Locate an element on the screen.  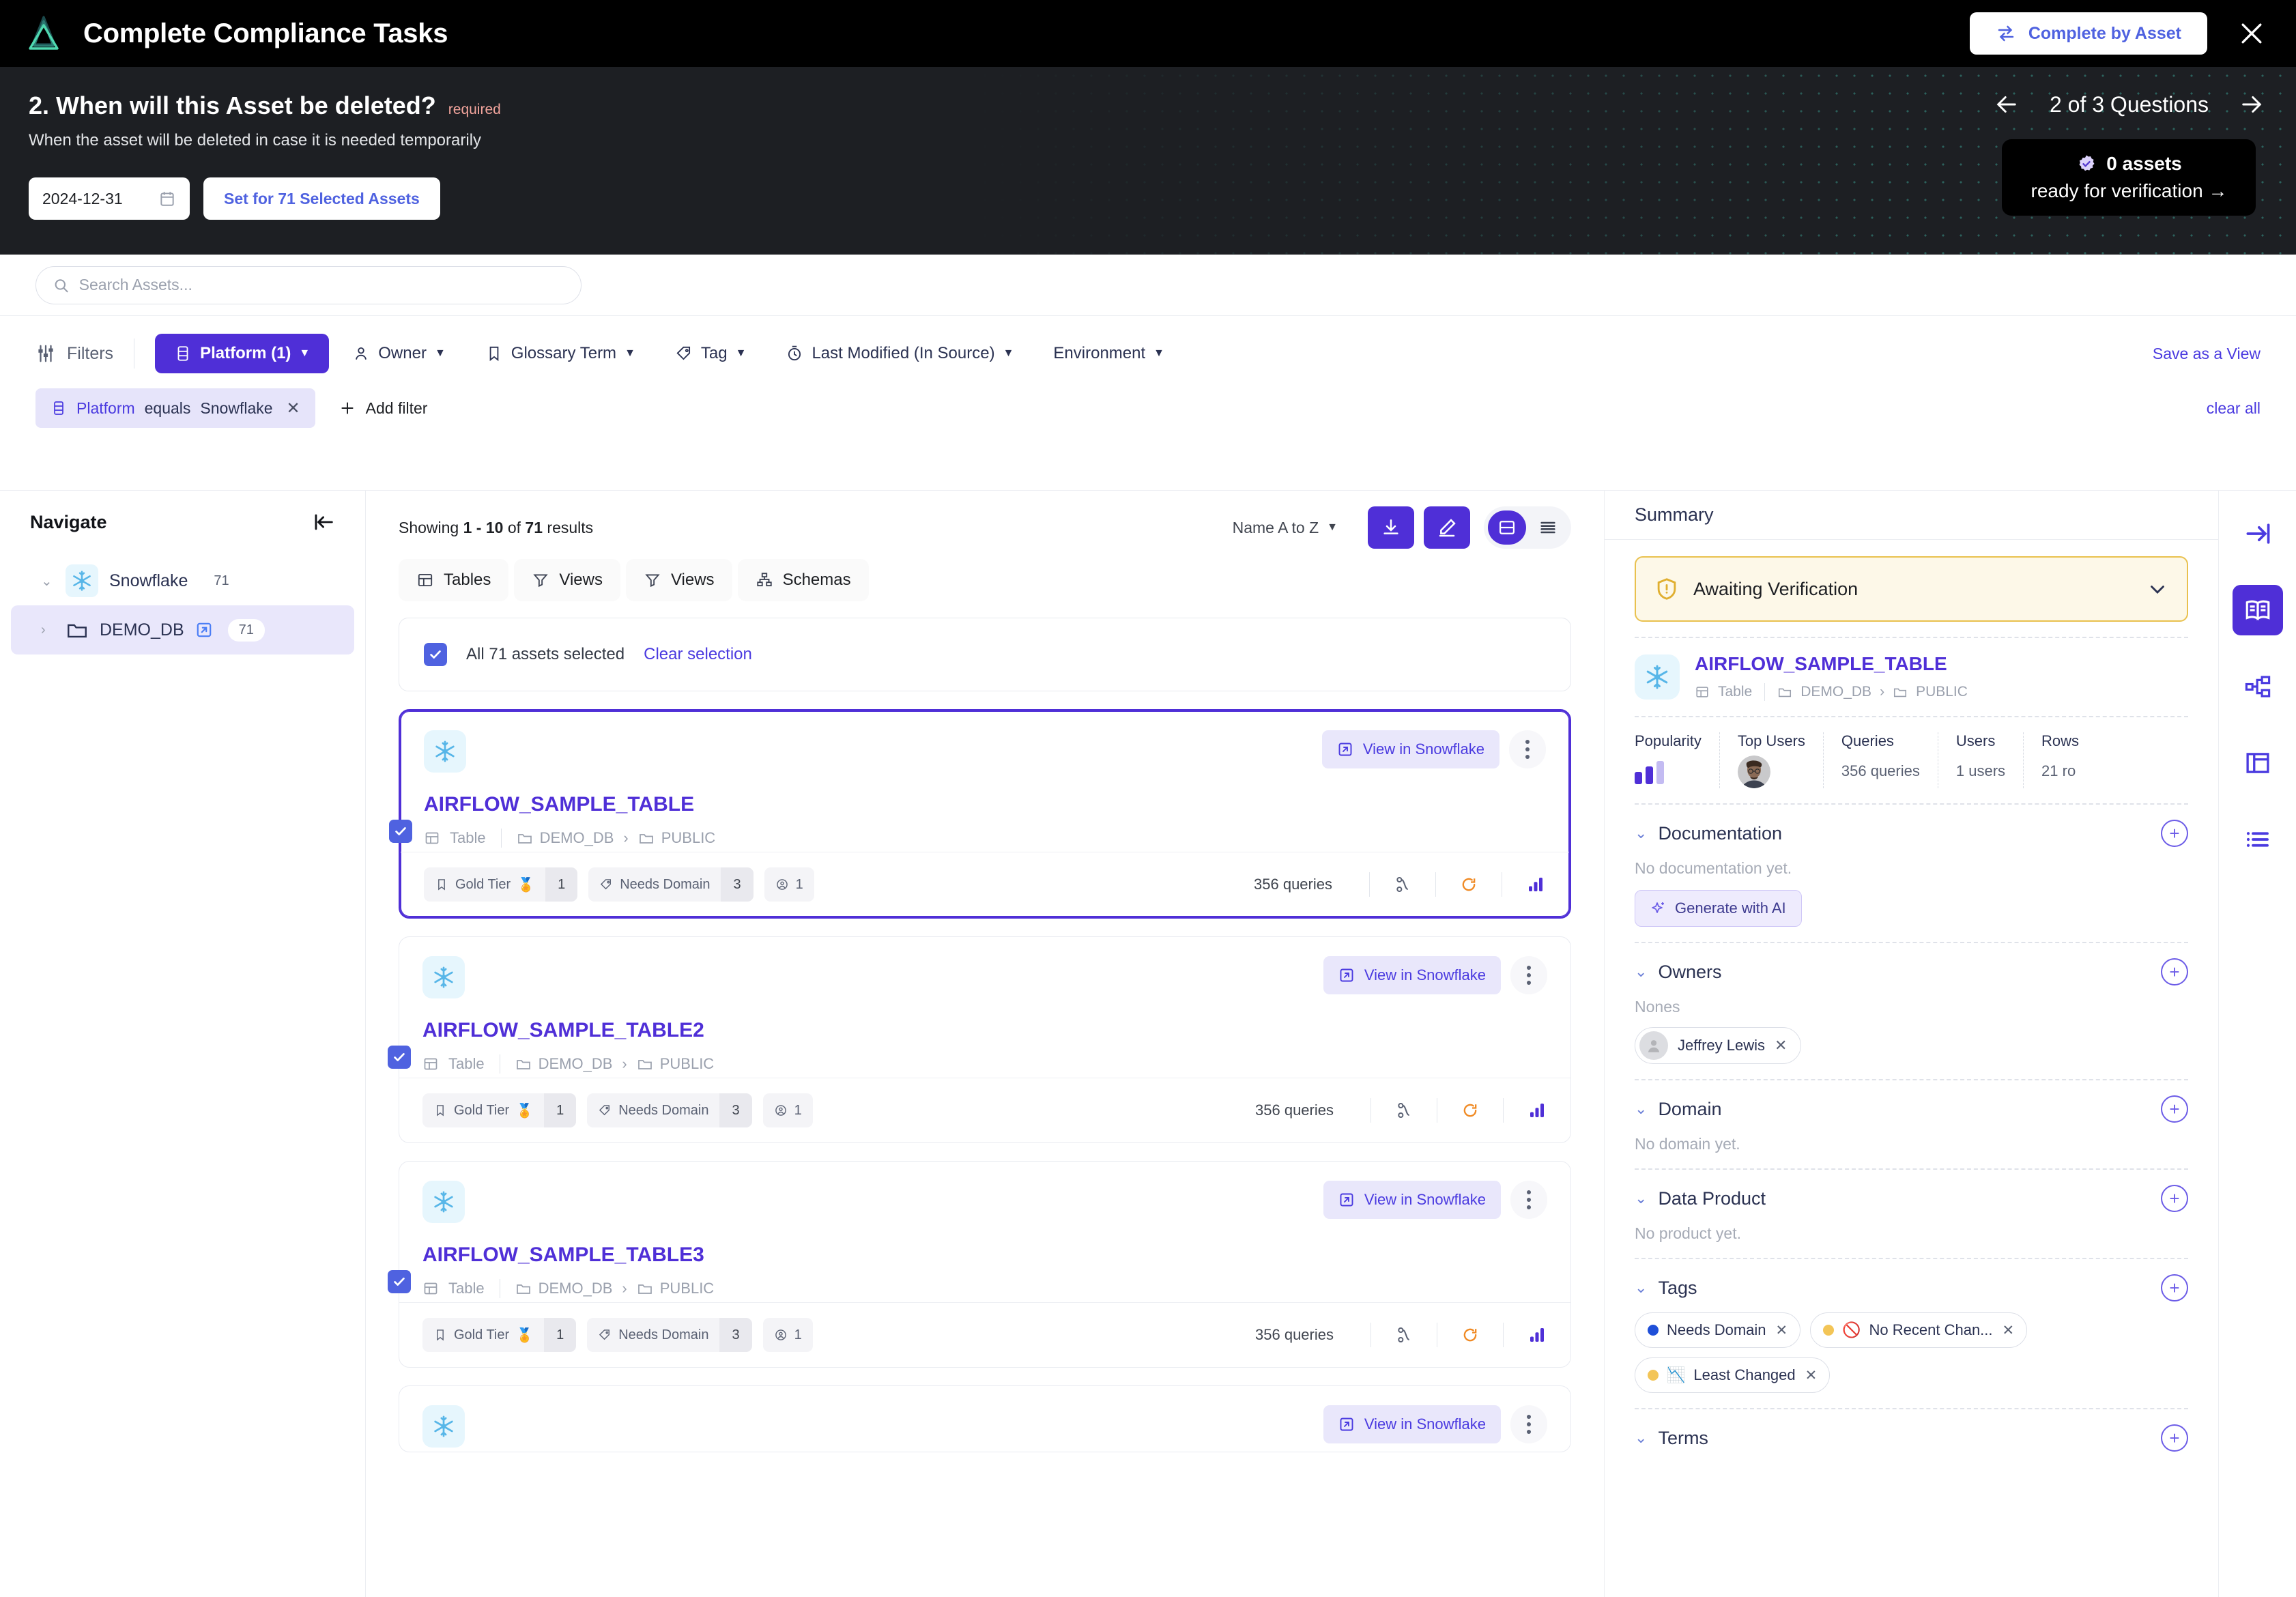
shield-alert-icon is located at coordinates (1667, 589).